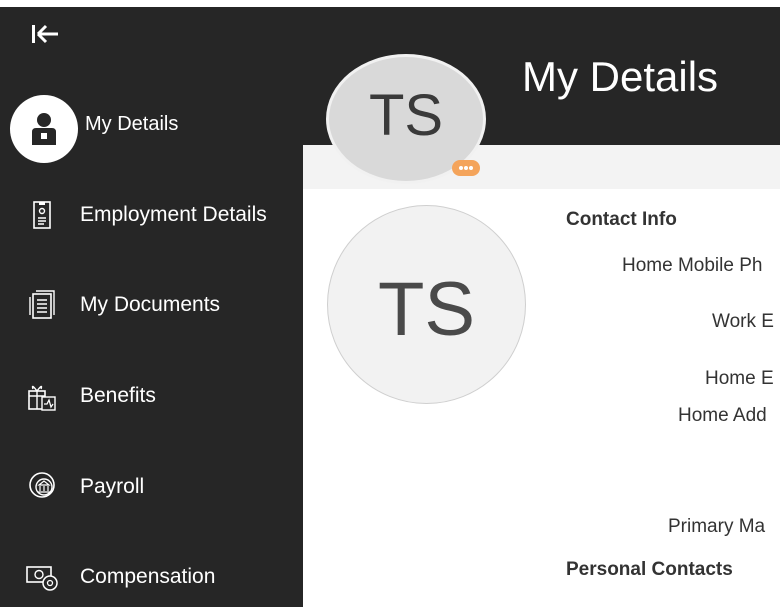 Image resolution: width=780 pixels, height=607 pixels. Describe the element at coordinates (132, 124) in the screenshot. I see `sidebar-item-label: My Details` at that location.